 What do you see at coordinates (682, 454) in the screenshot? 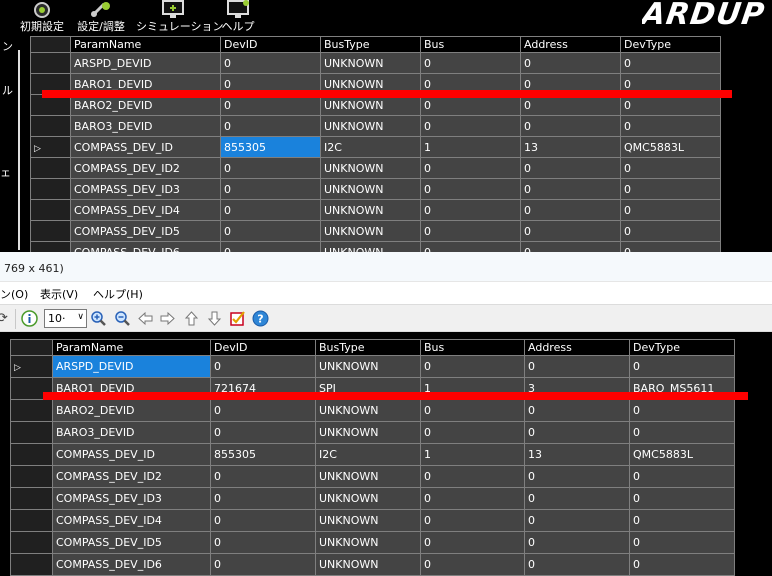
I see `cell-devtype: QMC5883L` at bounding box center [682, 454].